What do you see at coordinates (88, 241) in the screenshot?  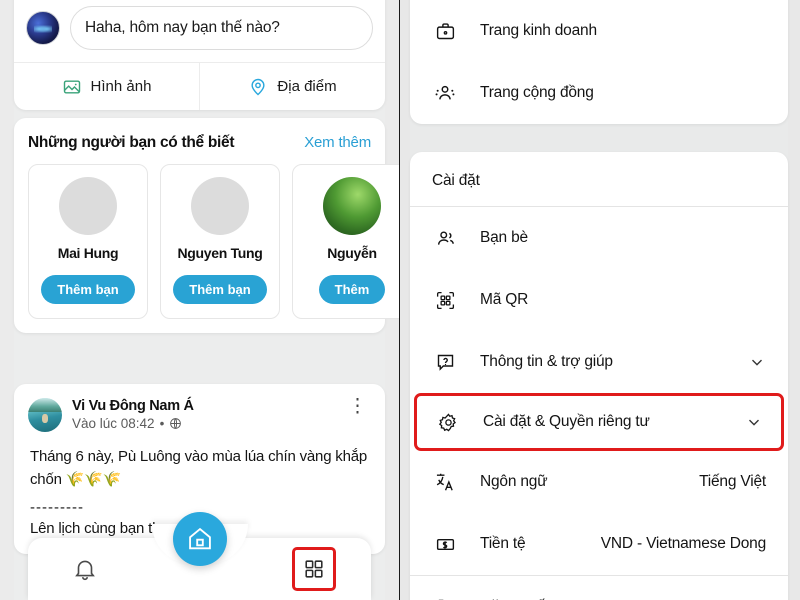 I see `friend-card: Mai Hung Thêm bạn` at bounding box center [88, 241].